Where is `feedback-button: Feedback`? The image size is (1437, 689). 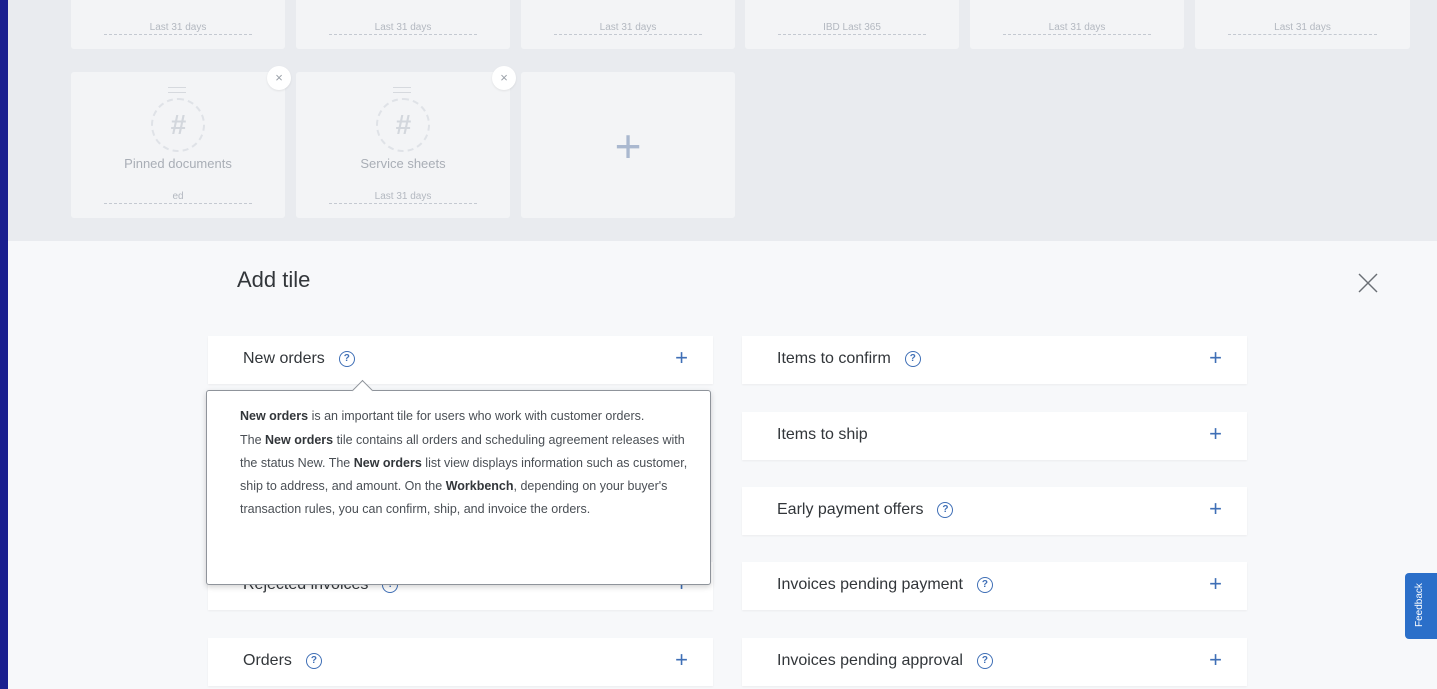 feedback-button: Feedback is located at coordinates (1421, 606).